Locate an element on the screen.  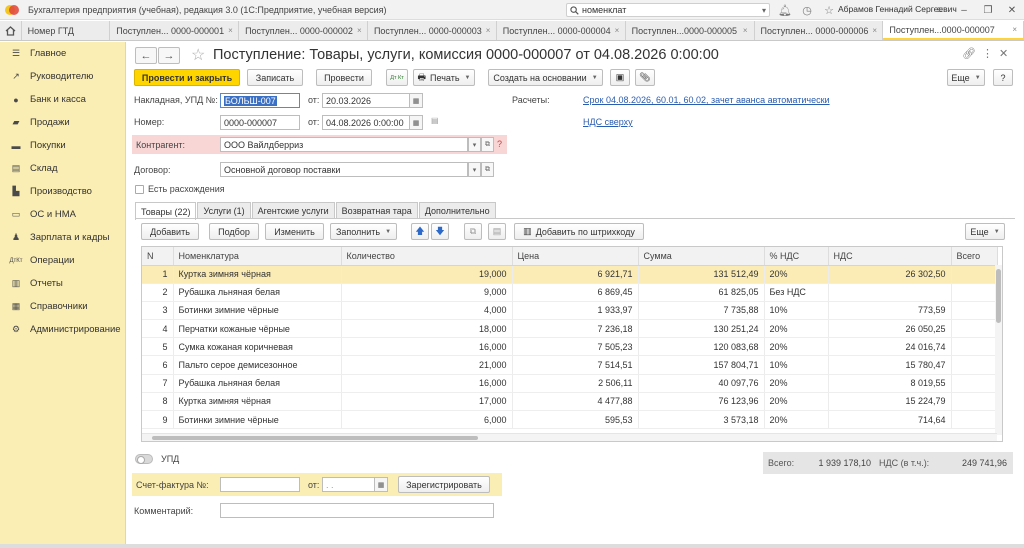
tab-doc-6: Поступлен... 0000-000006 × is located at coordinates (819, 30).